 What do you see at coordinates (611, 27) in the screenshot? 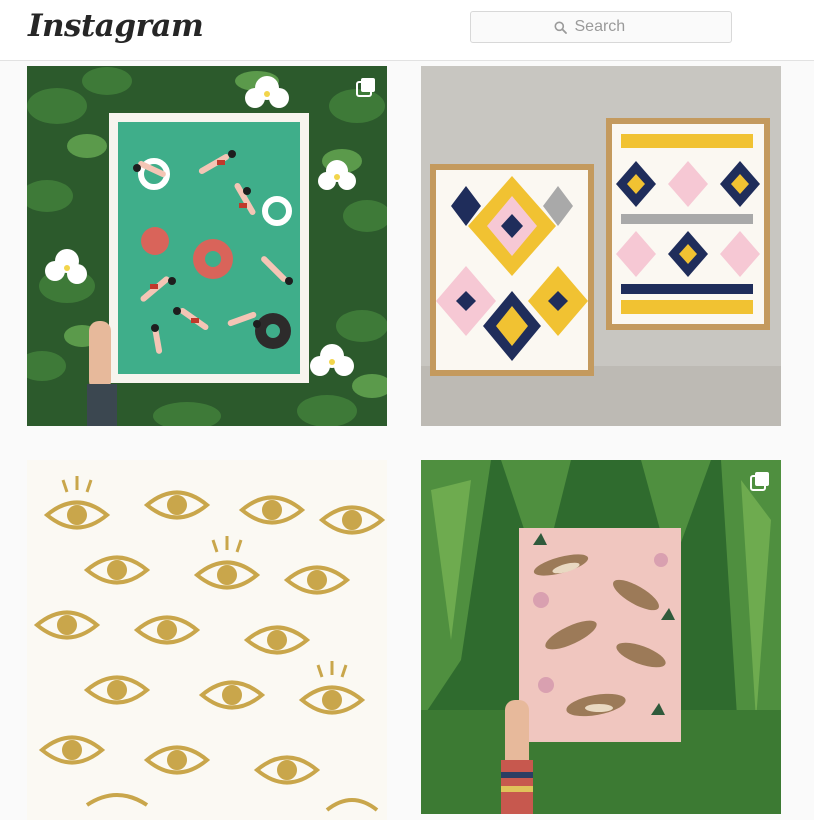
I see `search-input` at bounding box center [611, 27].